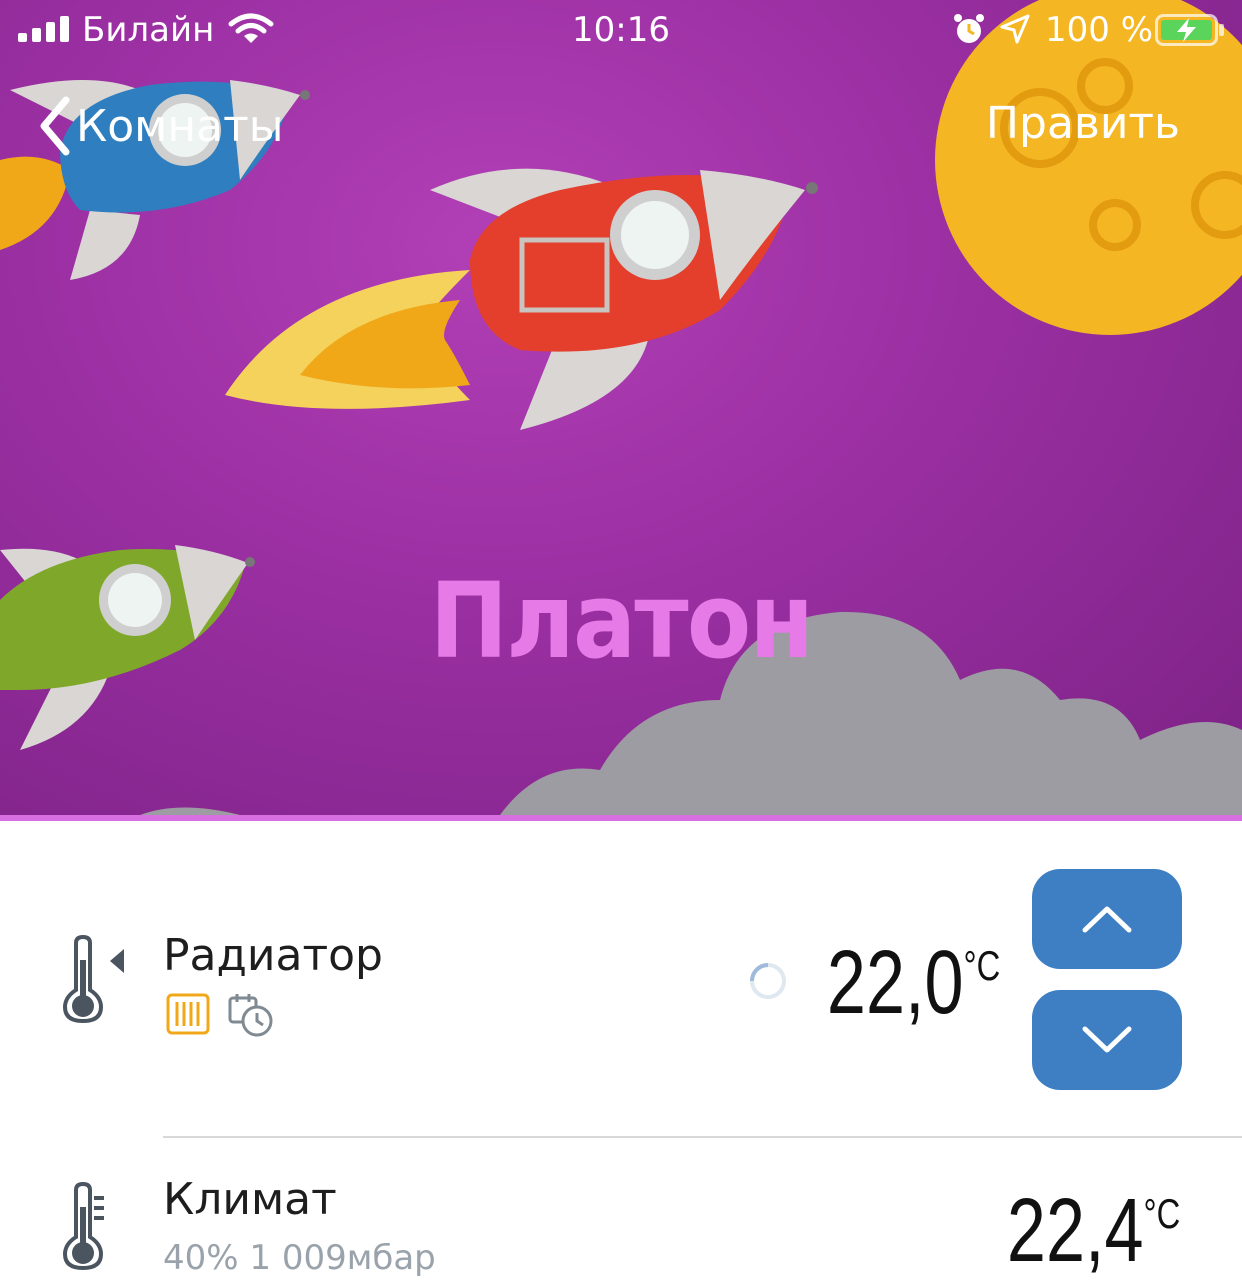 Image resolution: width=1242 pixels, height=1283 pixels. Describe the element at coordinates (273, 955) in the screenshot. I see `device-name: Радиатор` at that location.